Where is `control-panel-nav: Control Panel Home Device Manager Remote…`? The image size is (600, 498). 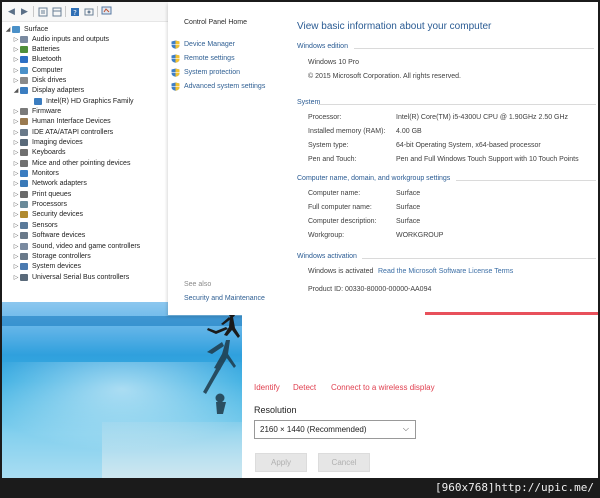
control-panel-nav: Control Panel Home Device Manager Remote… is located at coordinates (229, 158).